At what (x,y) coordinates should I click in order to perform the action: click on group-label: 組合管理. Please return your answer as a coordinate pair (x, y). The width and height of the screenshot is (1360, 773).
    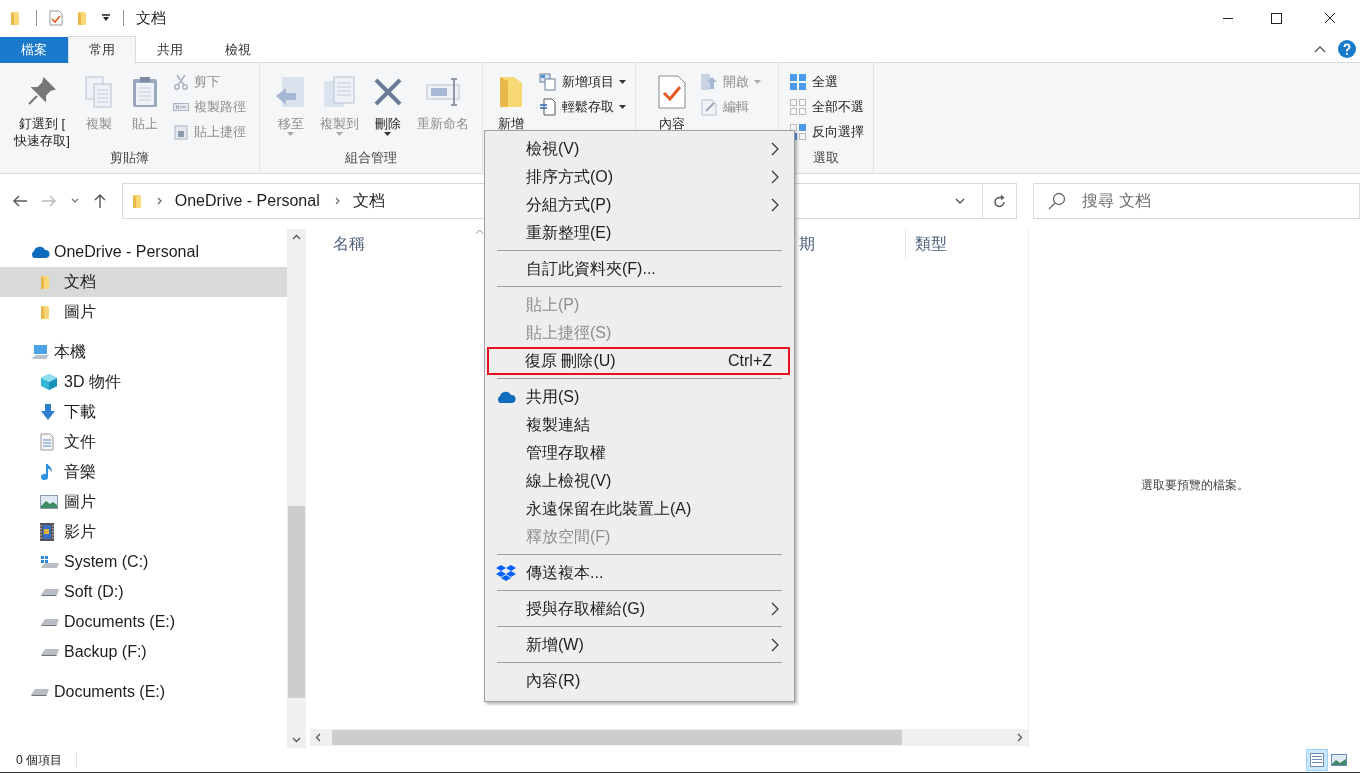
    Looking at the image, I should click on (371, 158).